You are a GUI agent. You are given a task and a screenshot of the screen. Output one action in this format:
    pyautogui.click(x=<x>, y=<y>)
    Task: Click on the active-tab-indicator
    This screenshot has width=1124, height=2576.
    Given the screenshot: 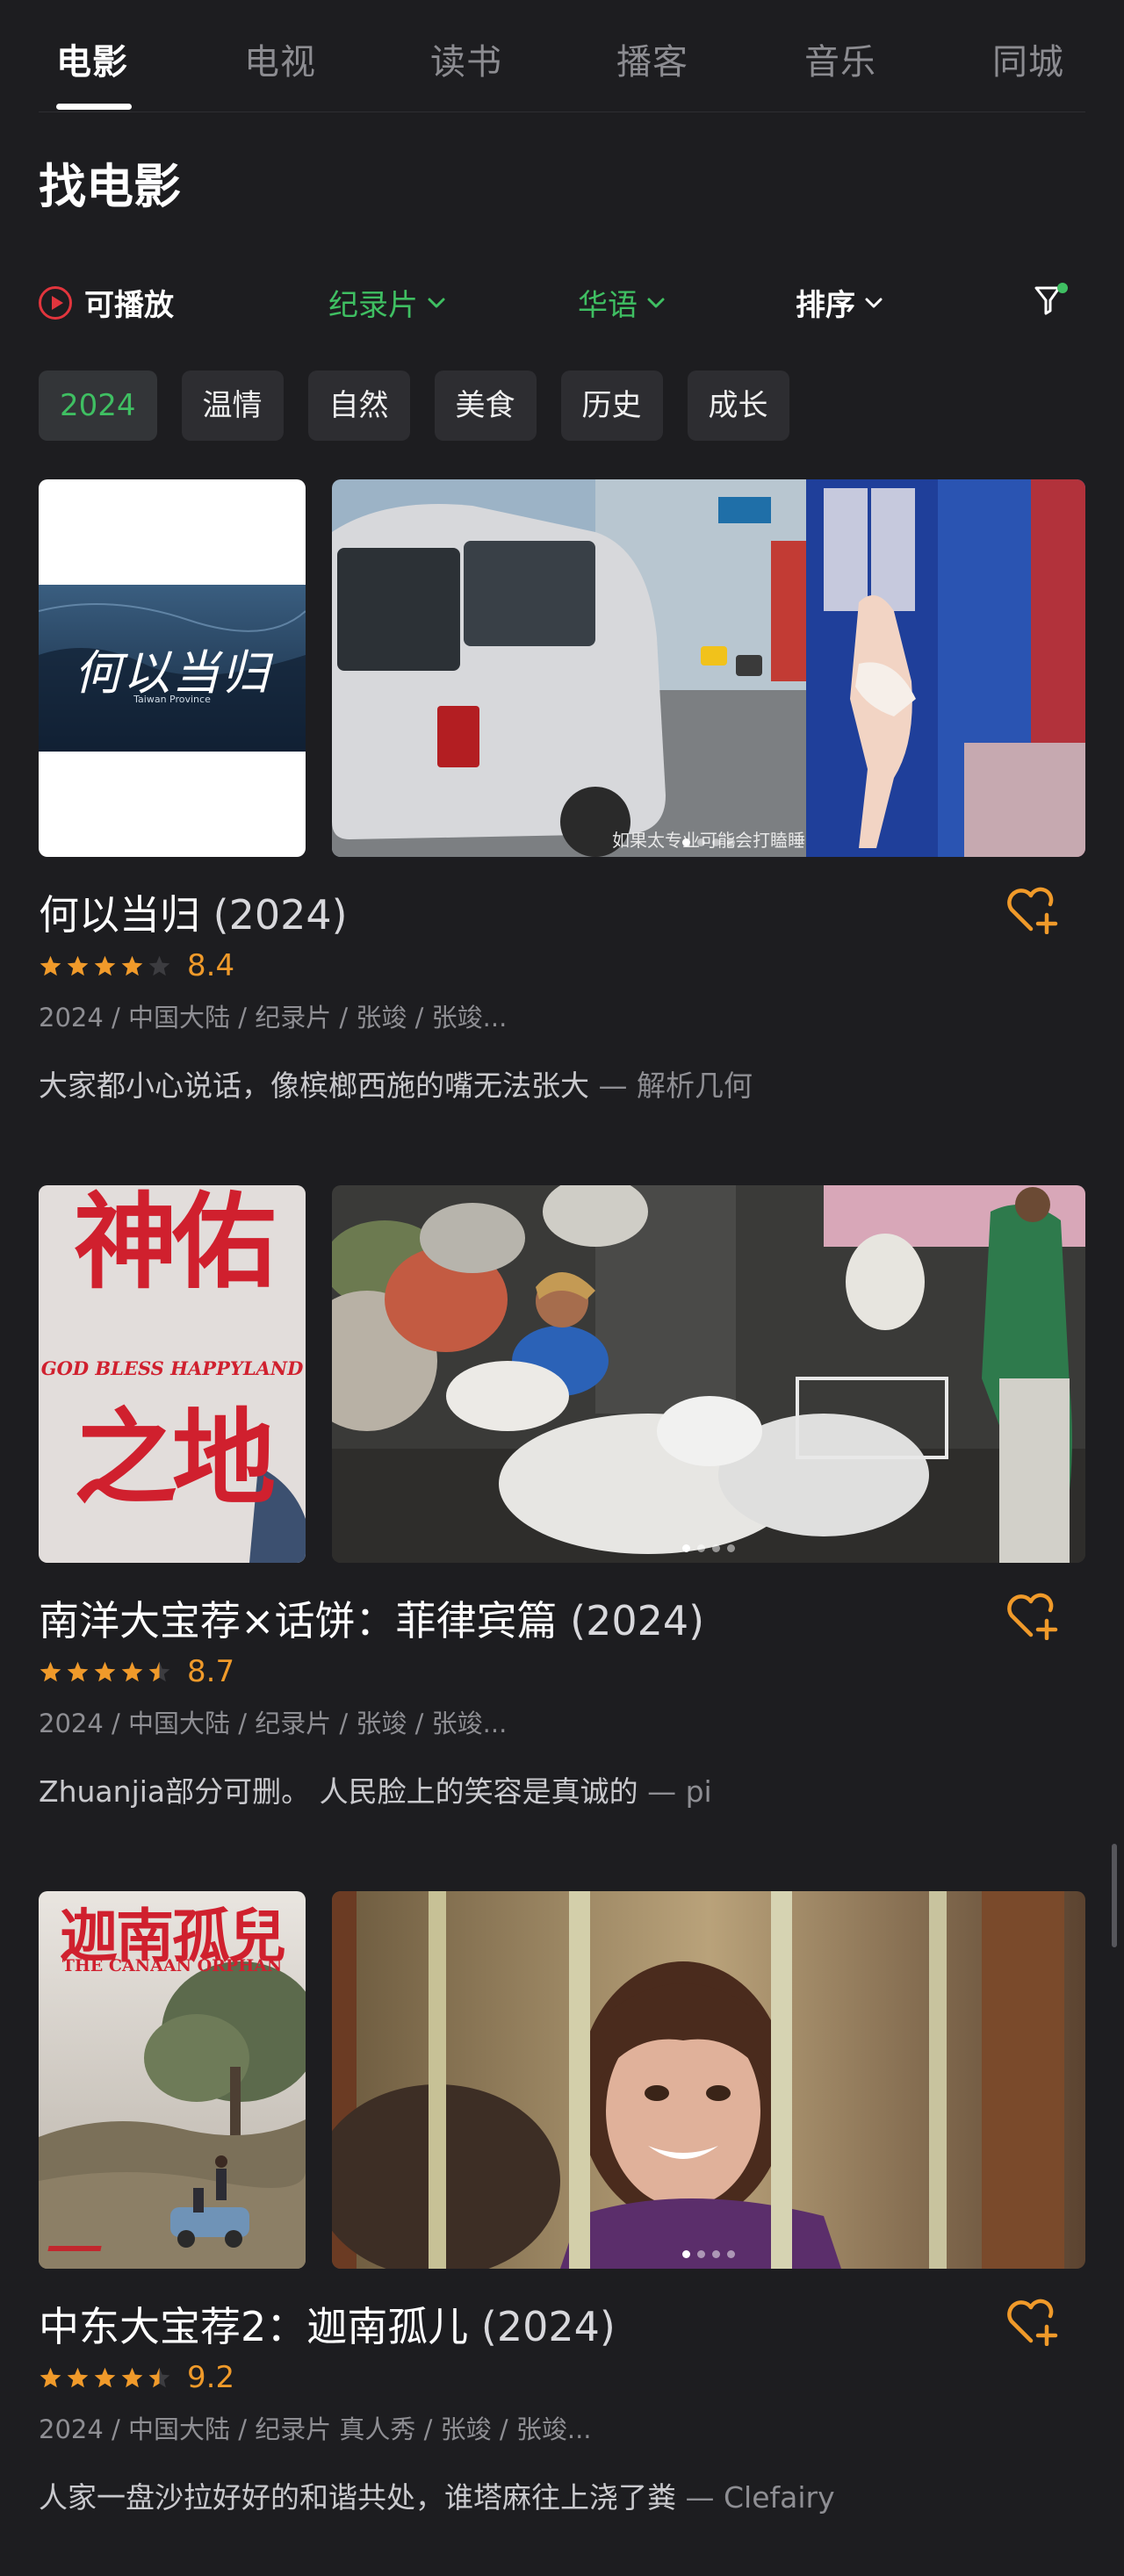 What is the action you would take?
    pyautogui.click(x=94, y=107)
    